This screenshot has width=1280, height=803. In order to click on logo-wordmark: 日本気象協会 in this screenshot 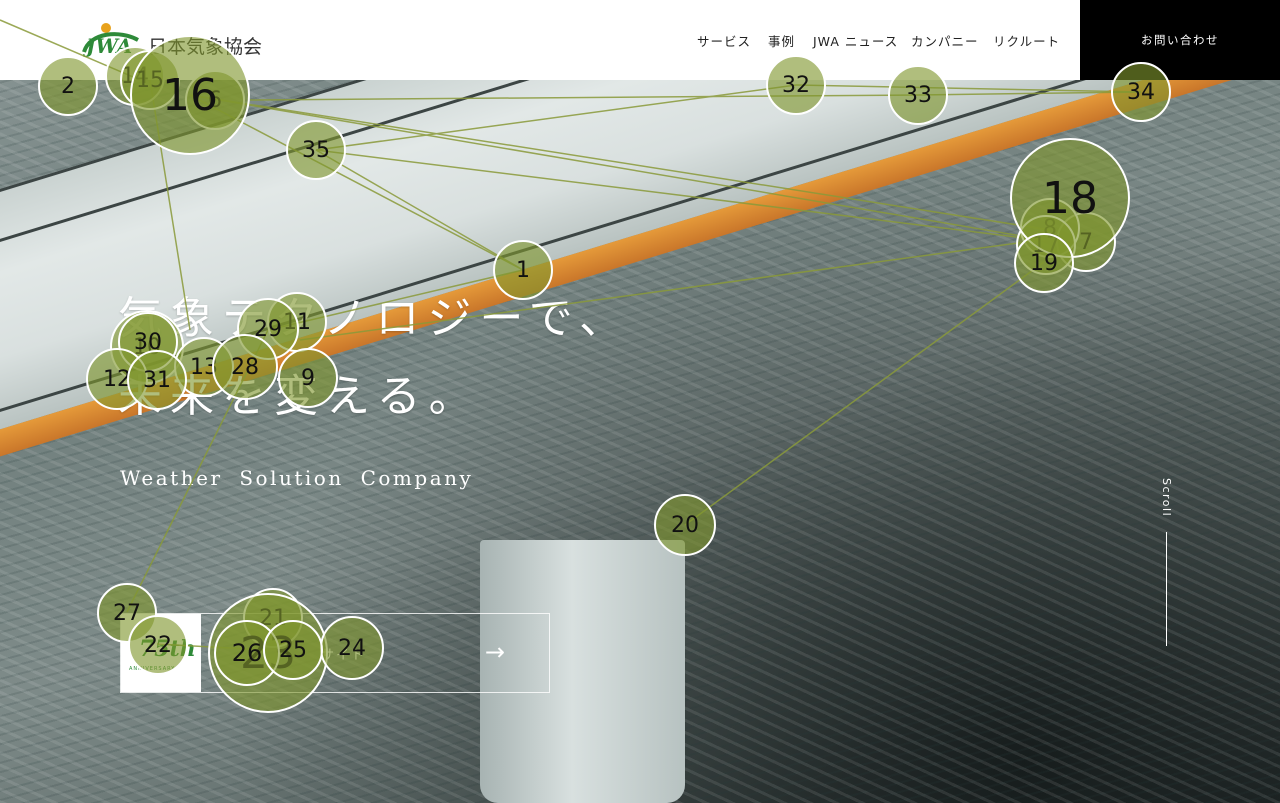, I will do `click(205, 45)`.